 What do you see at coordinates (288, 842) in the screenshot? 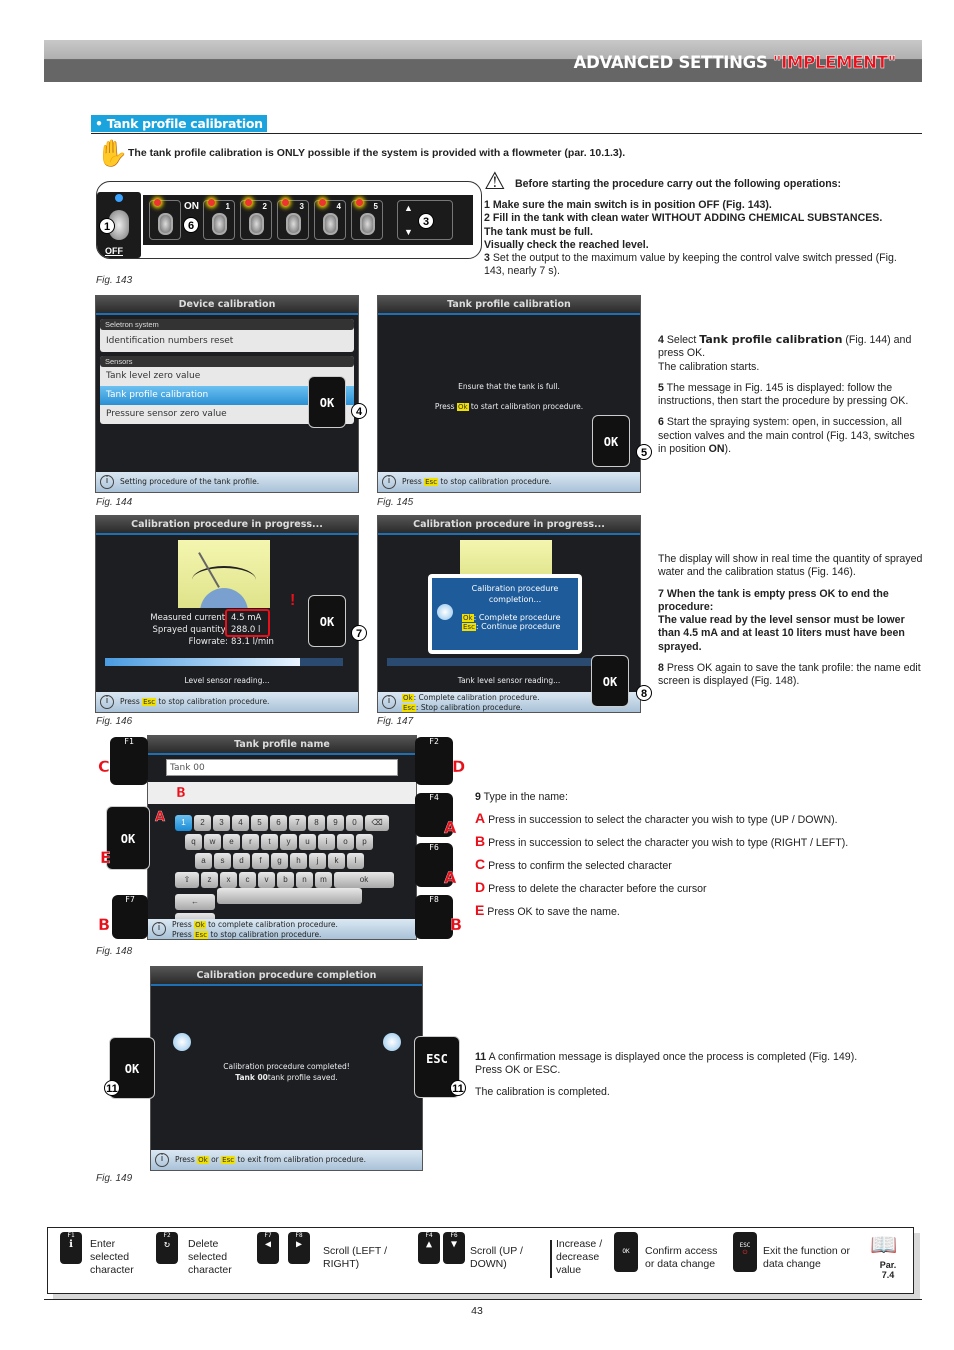
I see `key-y: y` at bounding box center [288, 842].